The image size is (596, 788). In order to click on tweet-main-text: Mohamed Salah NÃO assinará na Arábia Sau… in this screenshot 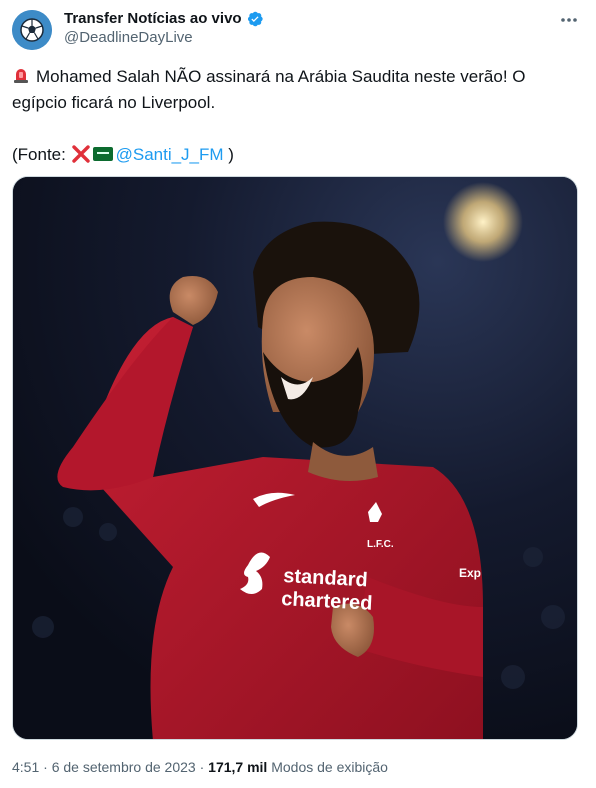, I will do `click(269, 89)`.